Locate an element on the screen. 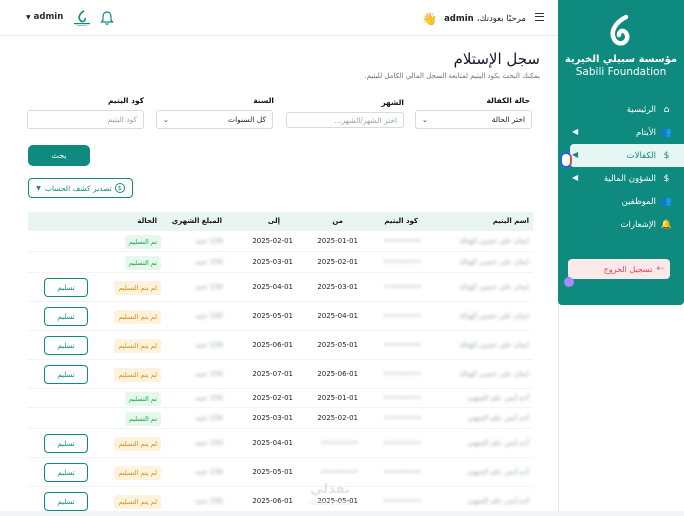  greeting-user: admin is located at coordinates (459, 19).